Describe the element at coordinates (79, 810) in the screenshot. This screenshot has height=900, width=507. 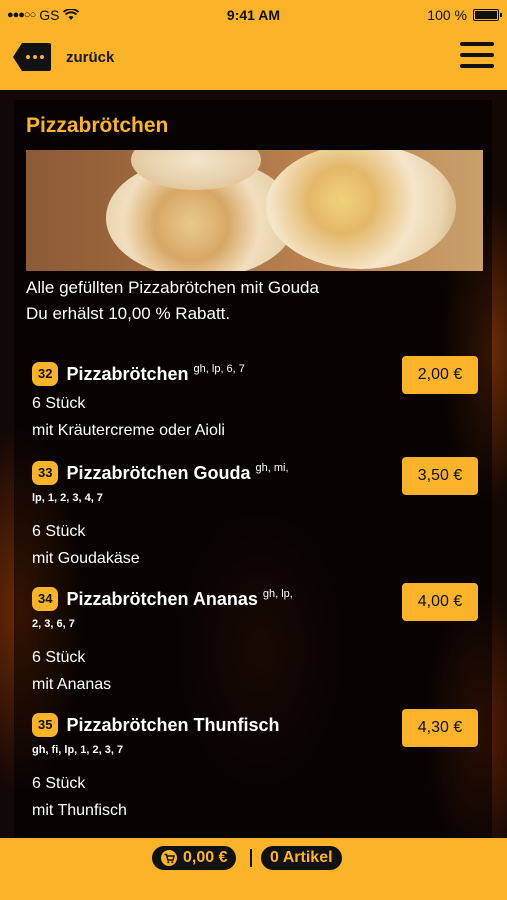
I see `item-detail: mit Thunfisch` at that location.